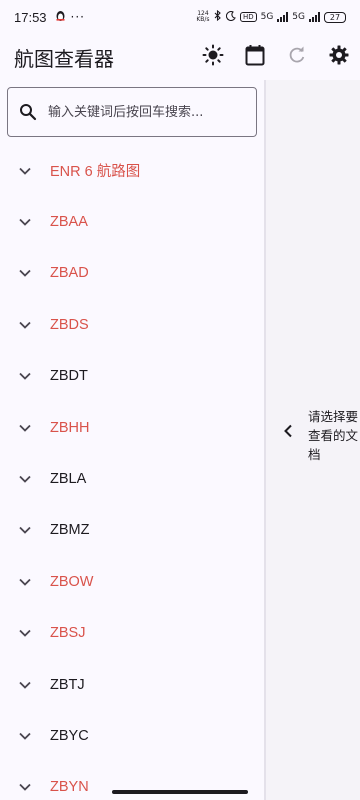 The width and height of the screenshot is (360, 800). I want to click on chevron-left-icon, so click(288, 432).